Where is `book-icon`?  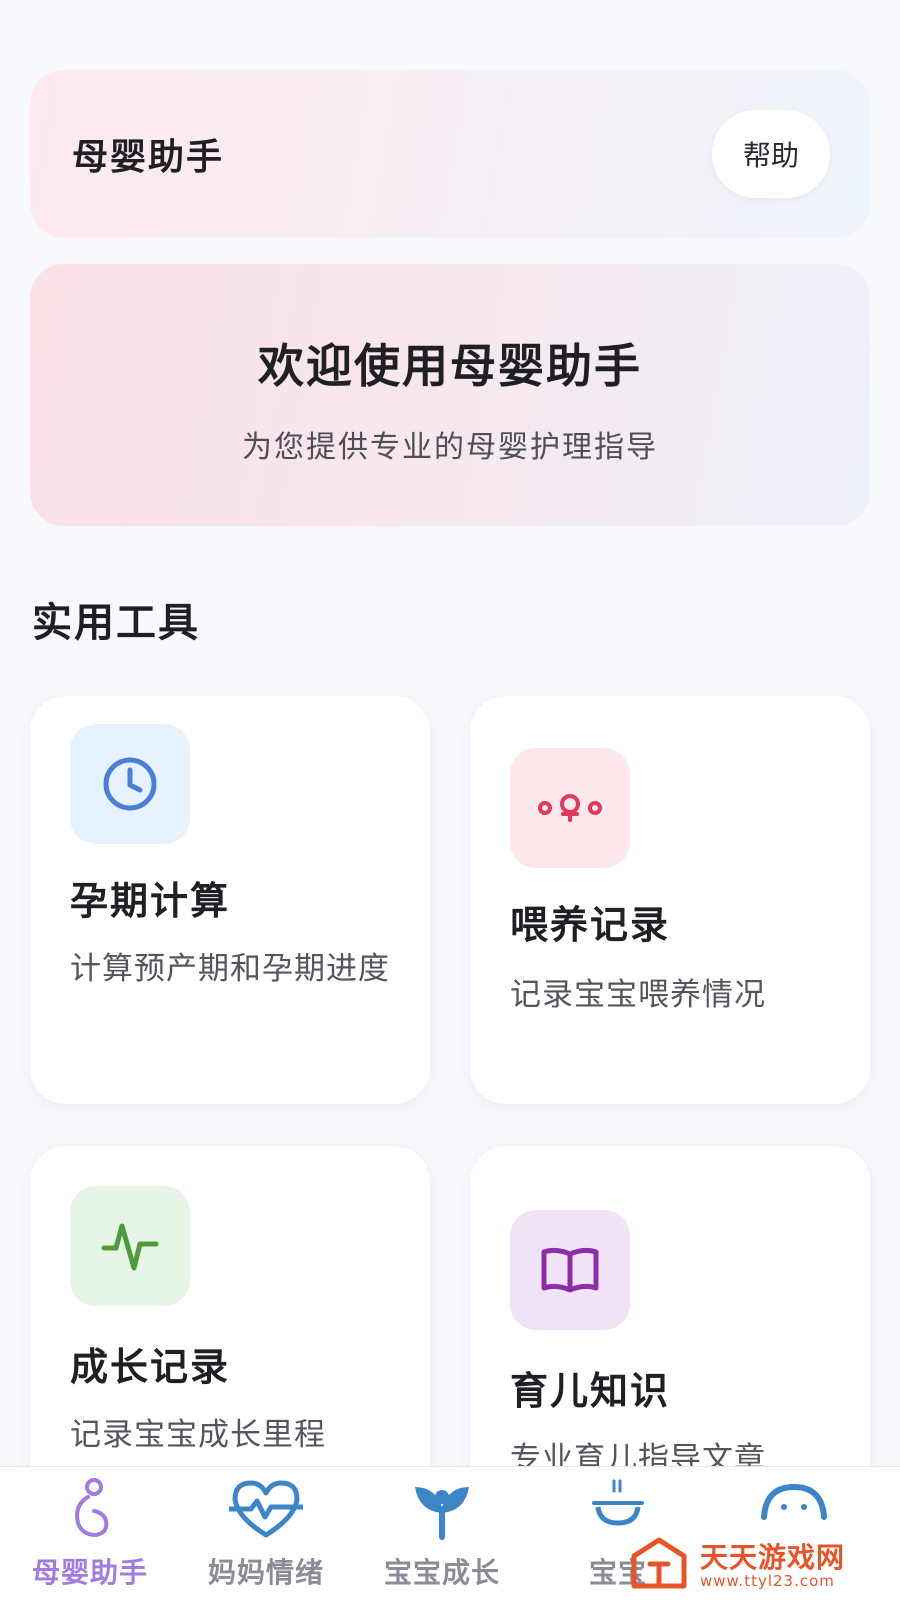 book-icon is located at coordinates (570, 1270).